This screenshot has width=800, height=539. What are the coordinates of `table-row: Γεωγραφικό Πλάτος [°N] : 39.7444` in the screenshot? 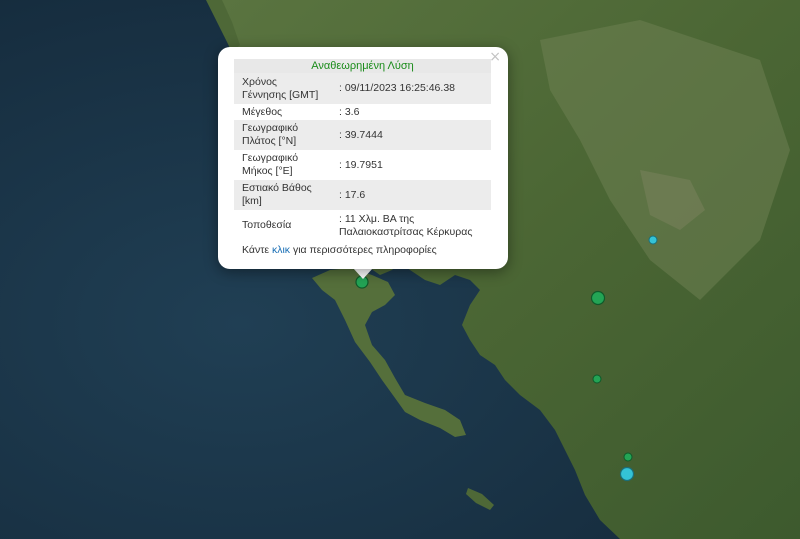 It's located at (362, 135).